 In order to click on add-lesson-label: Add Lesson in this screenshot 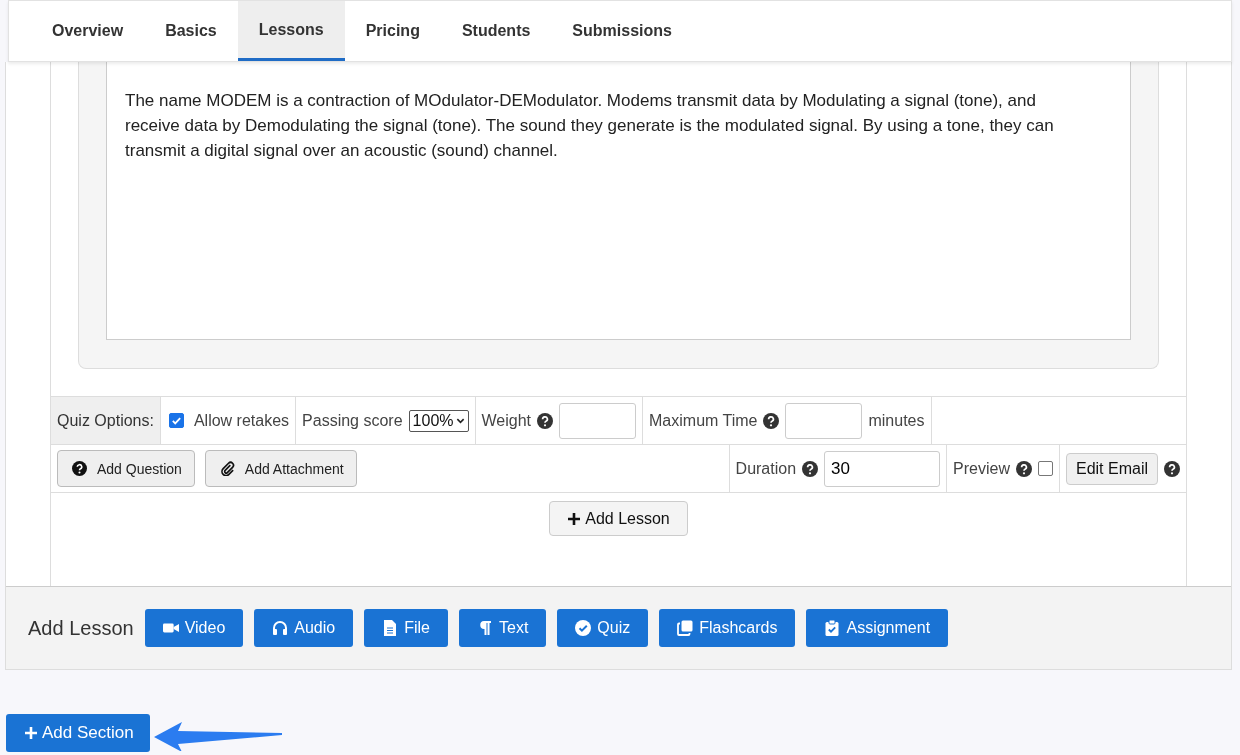, I will do `click(81, 628)`.